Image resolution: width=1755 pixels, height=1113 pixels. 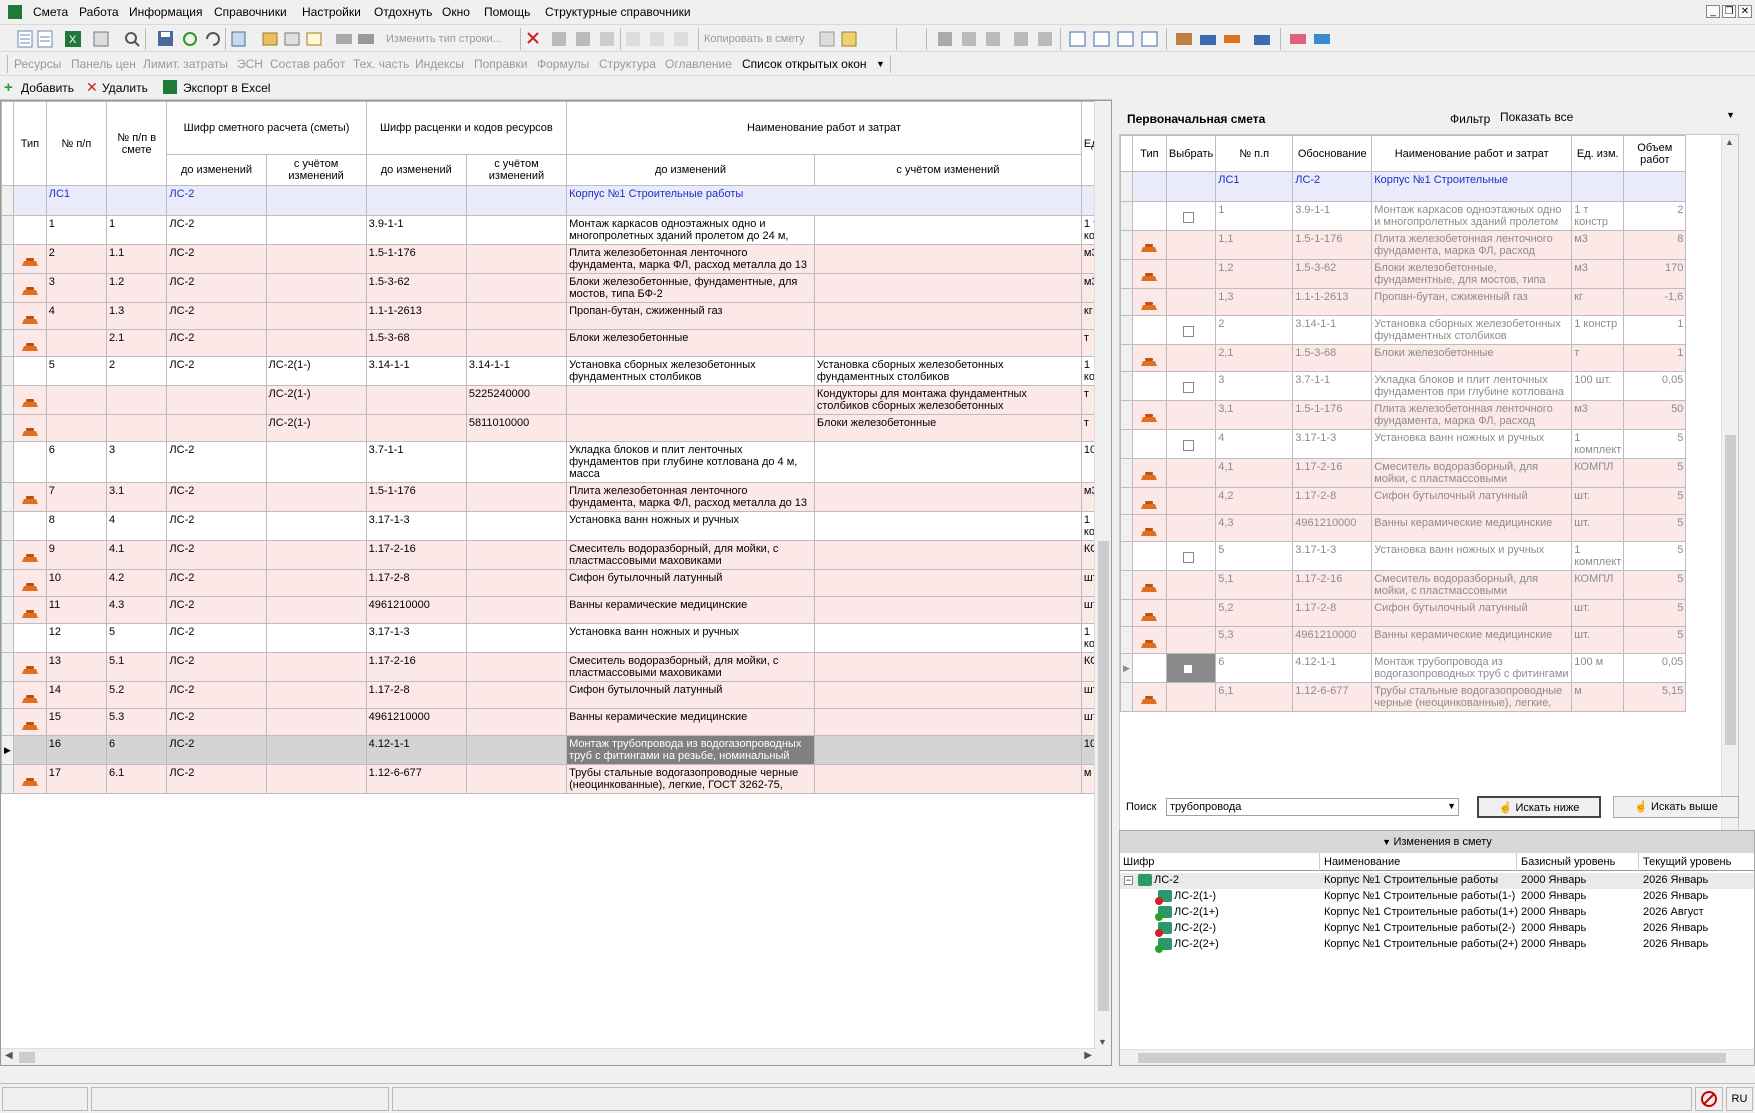 What do you see at coordinates (1254, 153) in the screenshot?
I see `r-col-num-header: № п.п` at bounding box center [1254, 153].